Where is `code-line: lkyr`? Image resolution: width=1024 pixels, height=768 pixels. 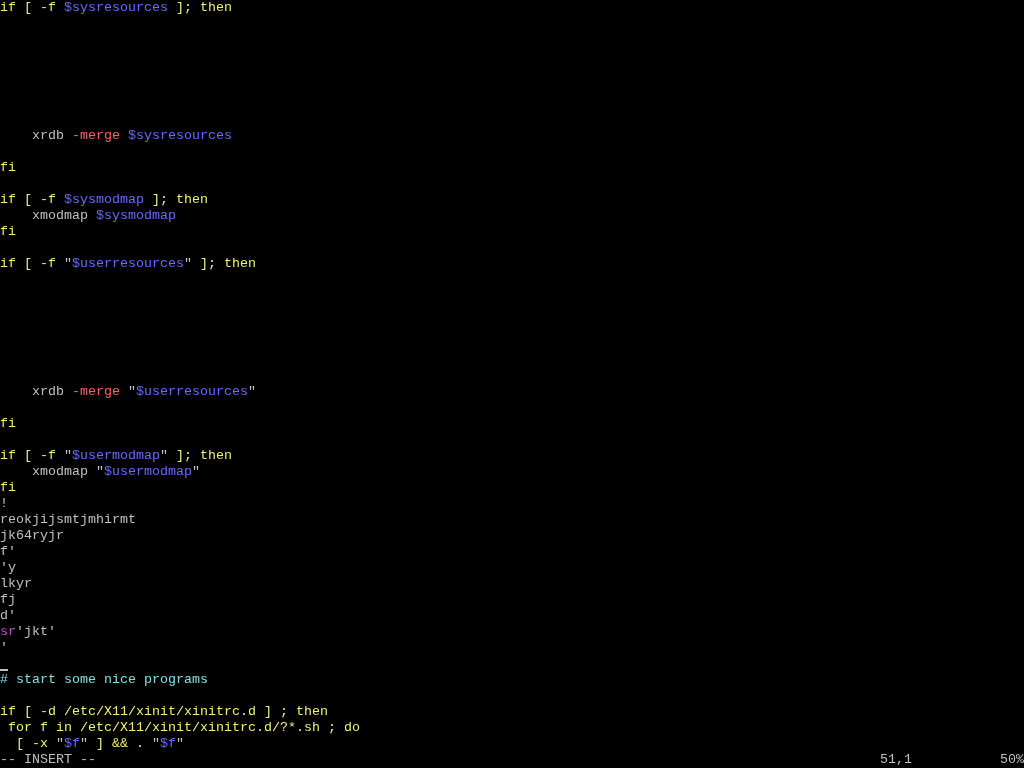 code-line: lkyr is located at coordinates (16, 584).